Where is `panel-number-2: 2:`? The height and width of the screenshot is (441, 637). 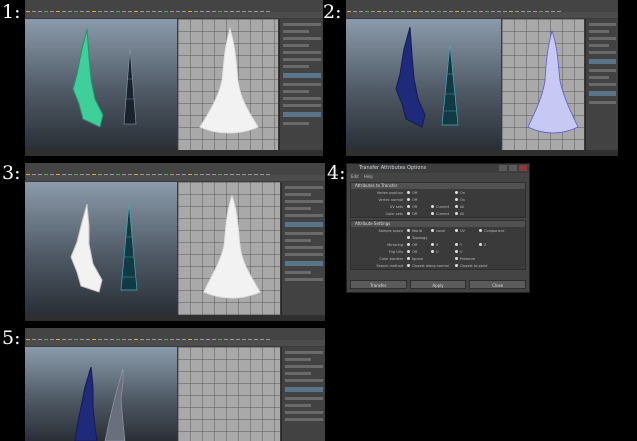
panel-number-2: 2: is located at coordinates (332, 12).